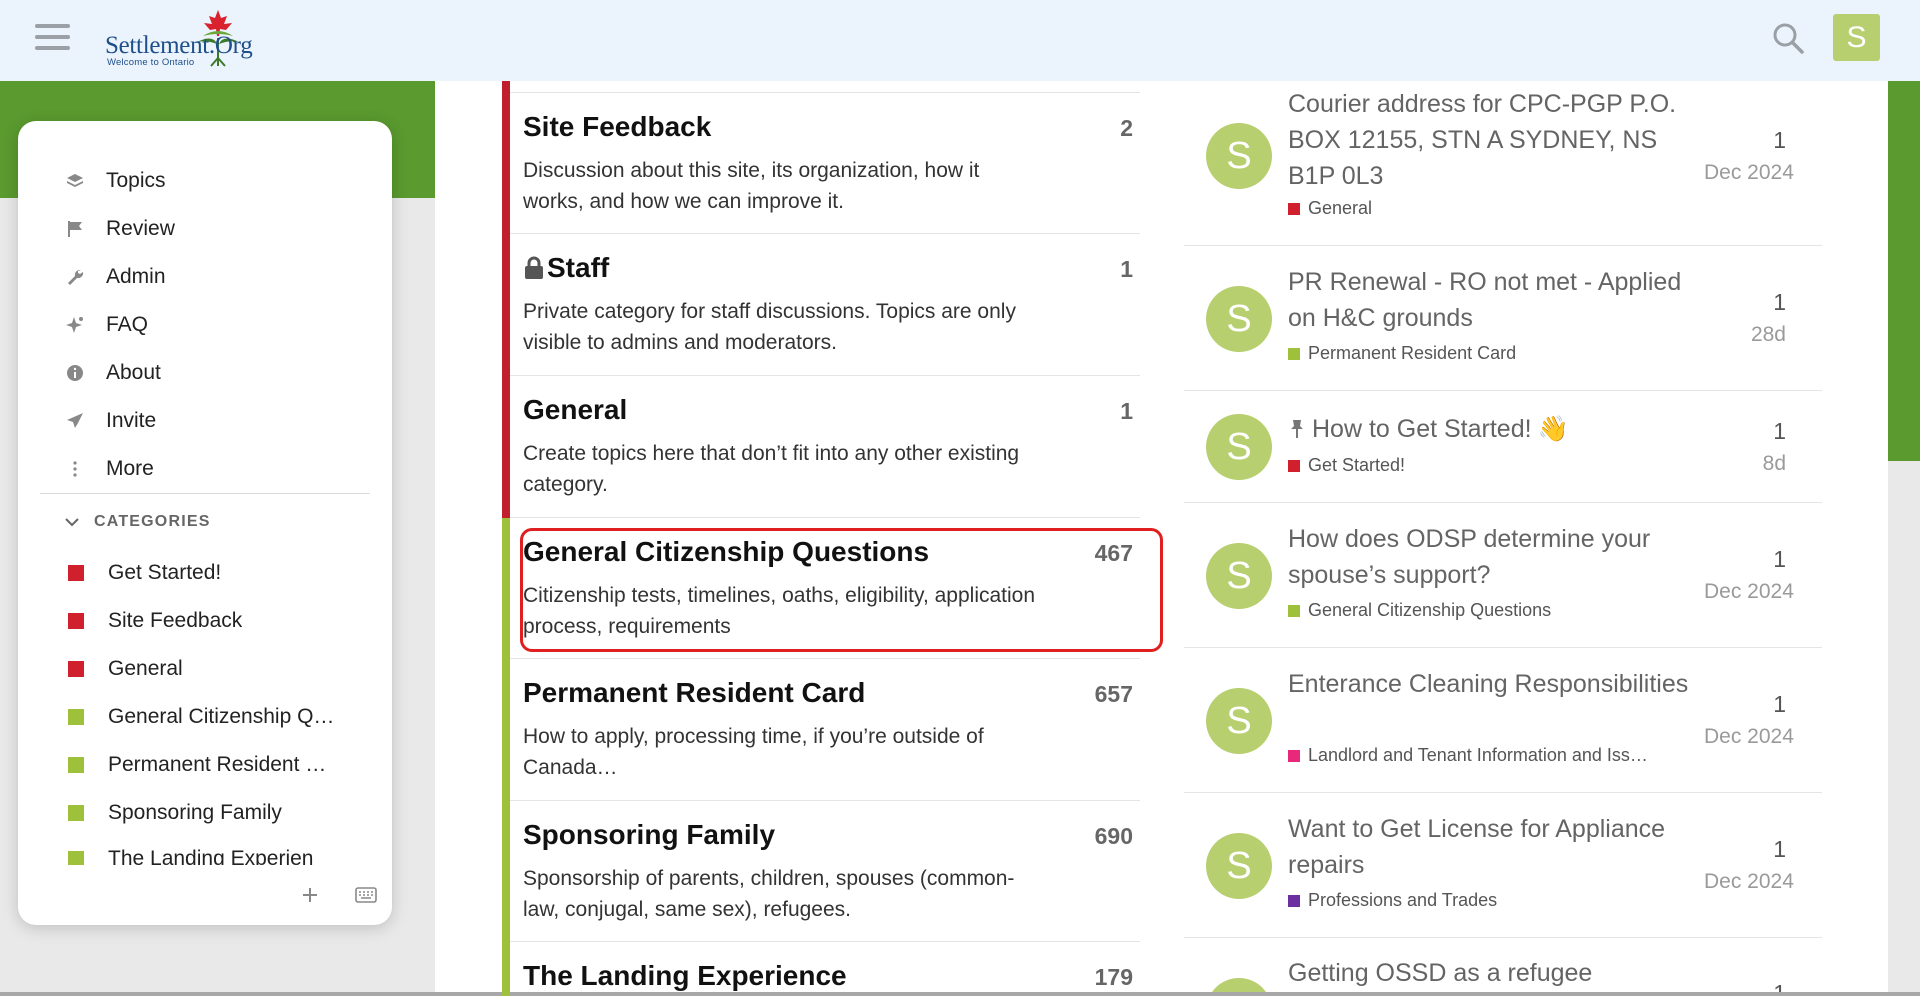 The height and width of the screenshot is (996, 1920). Describe the element at coordinates (214, 421) in the screenshot. I see `sidebar-item-invite: Invite` at that location.